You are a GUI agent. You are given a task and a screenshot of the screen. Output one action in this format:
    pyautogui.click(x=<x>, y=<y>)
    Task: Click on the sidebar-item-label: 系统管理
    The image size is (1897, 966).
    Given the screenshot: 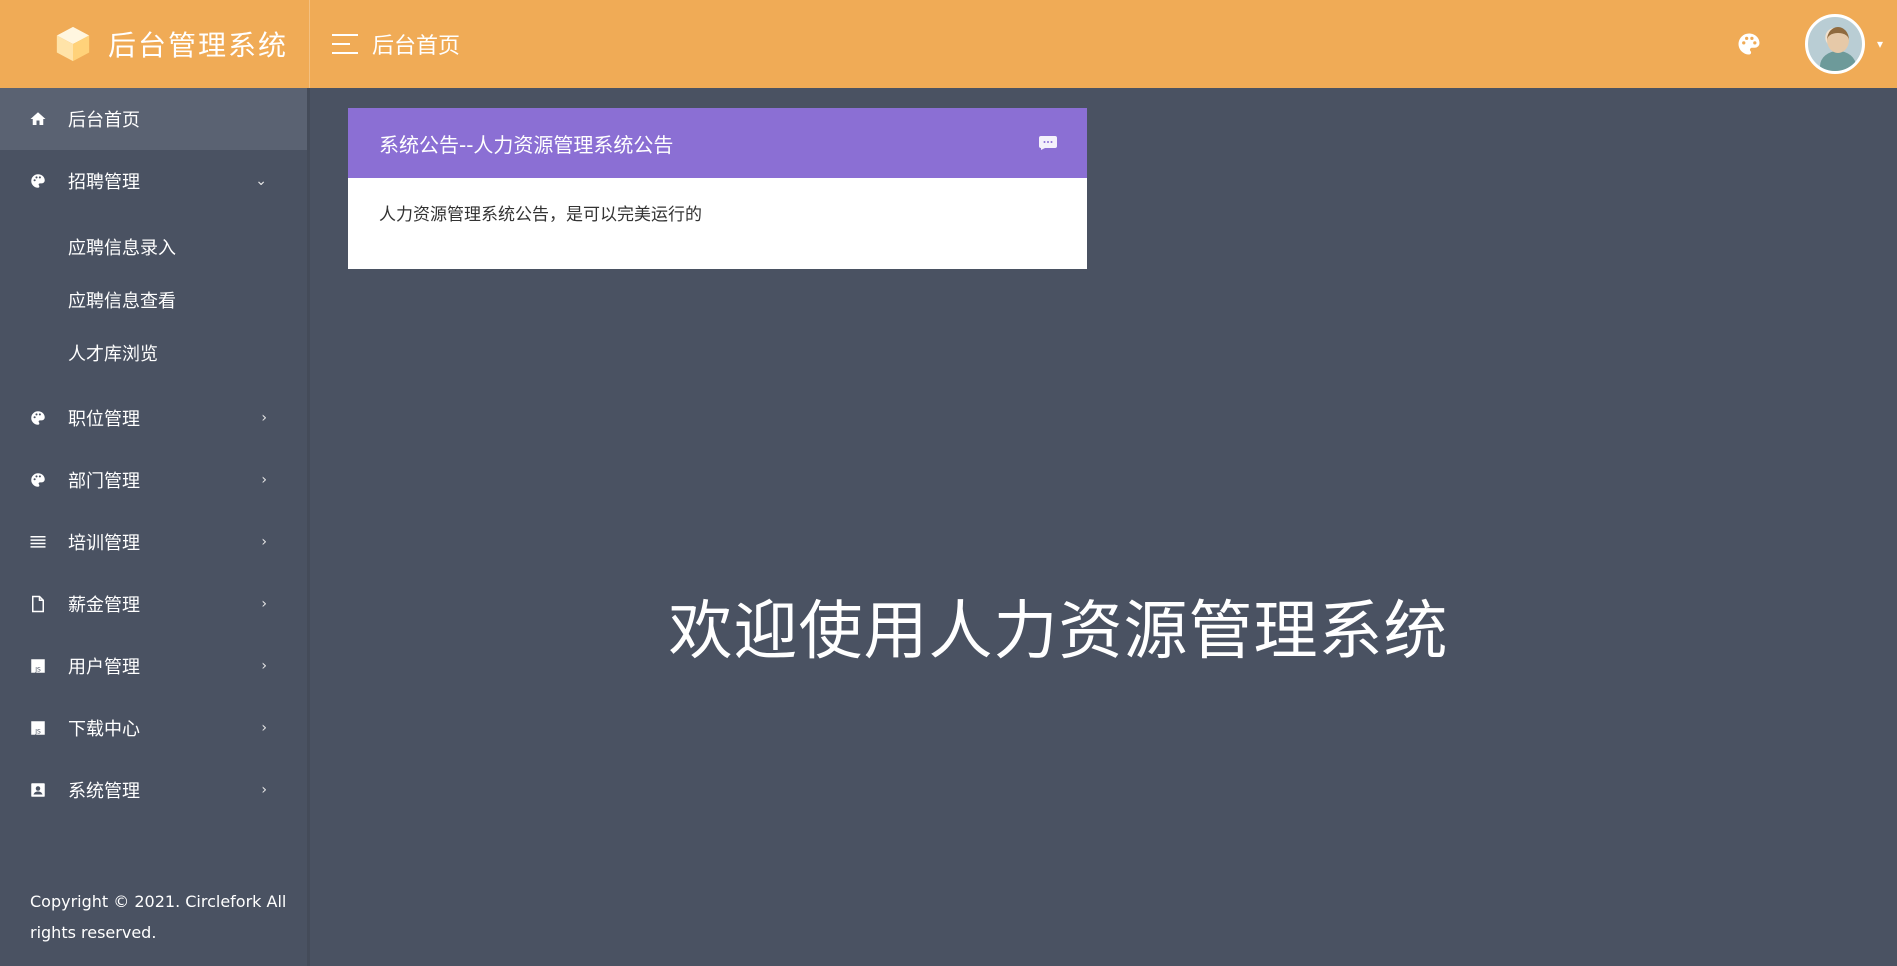 What is the action you would take?
    pyautogui.click(x=104, y=791)
    